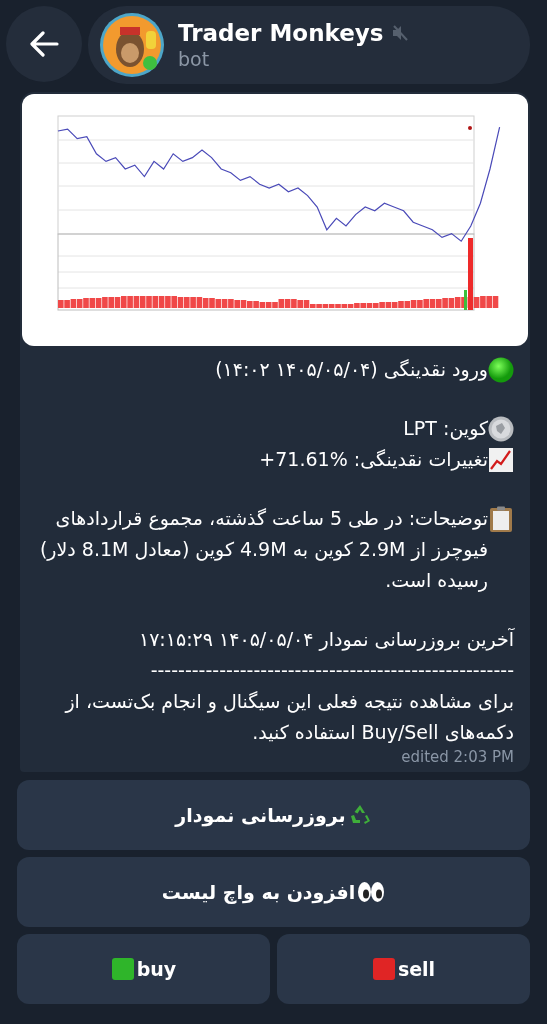  What do you see at coordinates (445, 429) in the screenshot?
I see `message-text: کوین: LPT` at bounding box center [445, 429].